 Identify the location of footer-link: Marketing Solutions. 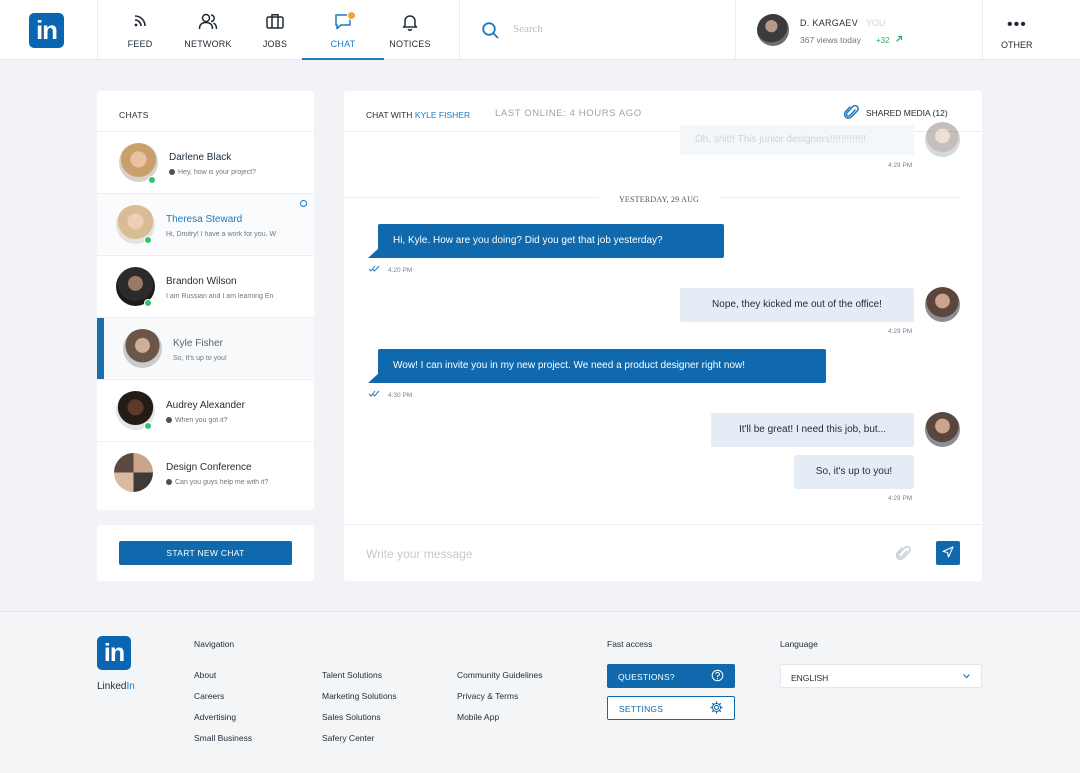
(359, 696).